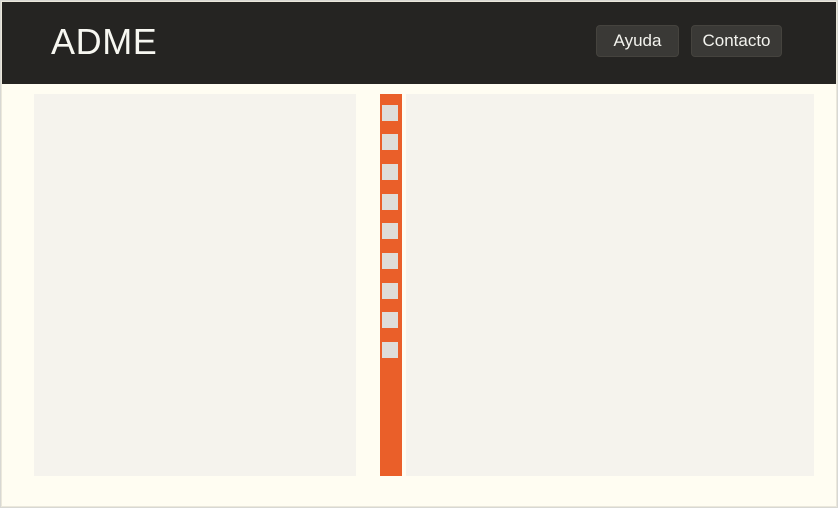  What do you see at coordinates (104, 42) in the screenshot?
I see `brand-logo: ADME` at bounding box center [104, 42].